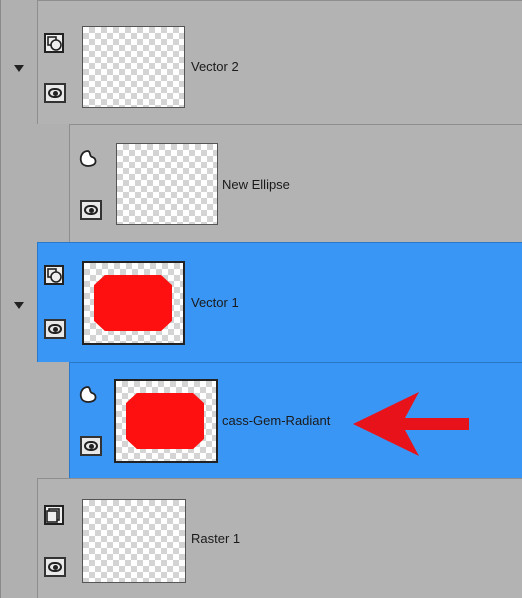 The image size is (522, 598). I want to click on layer-name: Vector 2, so click(215, 66).